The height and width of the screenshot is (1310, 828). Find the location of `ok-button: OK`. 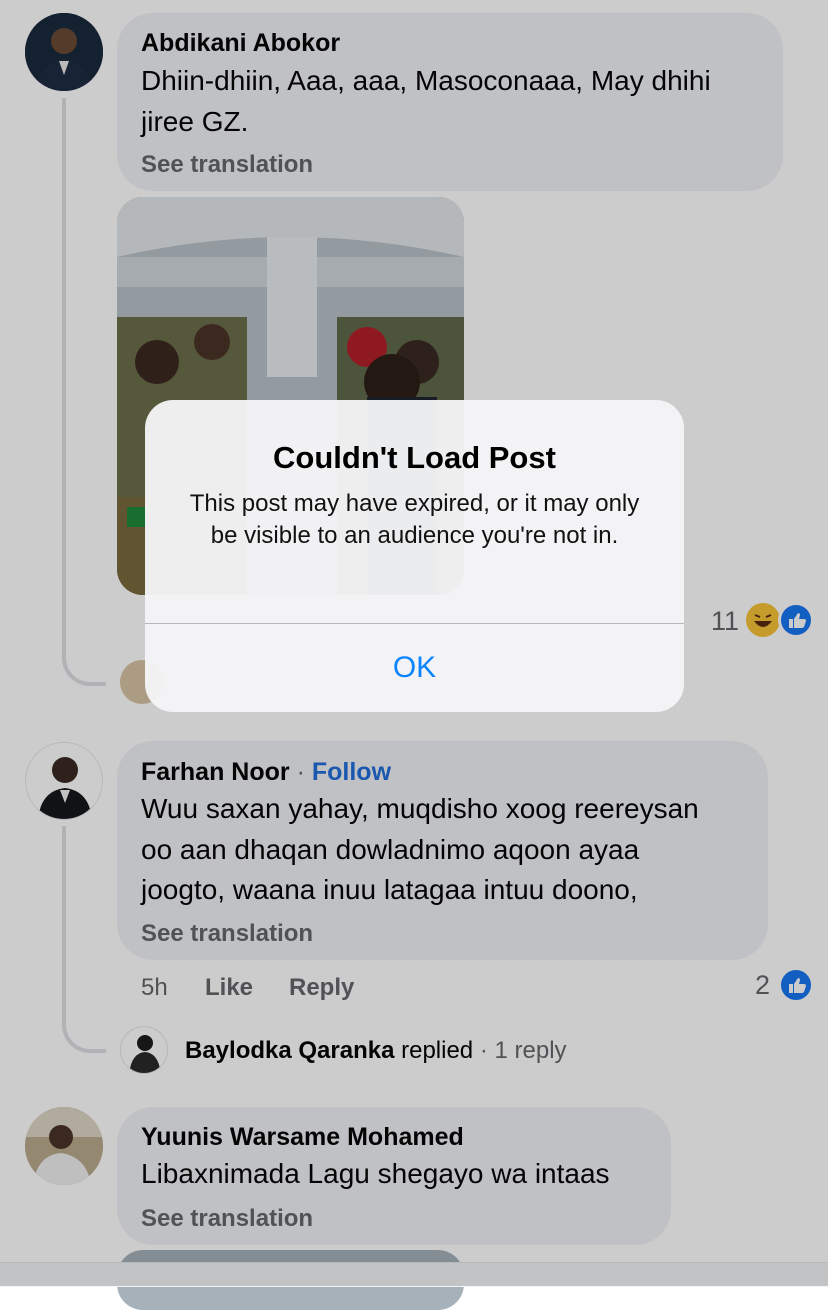

ok-button: OK is located at coordinates (414, 668).